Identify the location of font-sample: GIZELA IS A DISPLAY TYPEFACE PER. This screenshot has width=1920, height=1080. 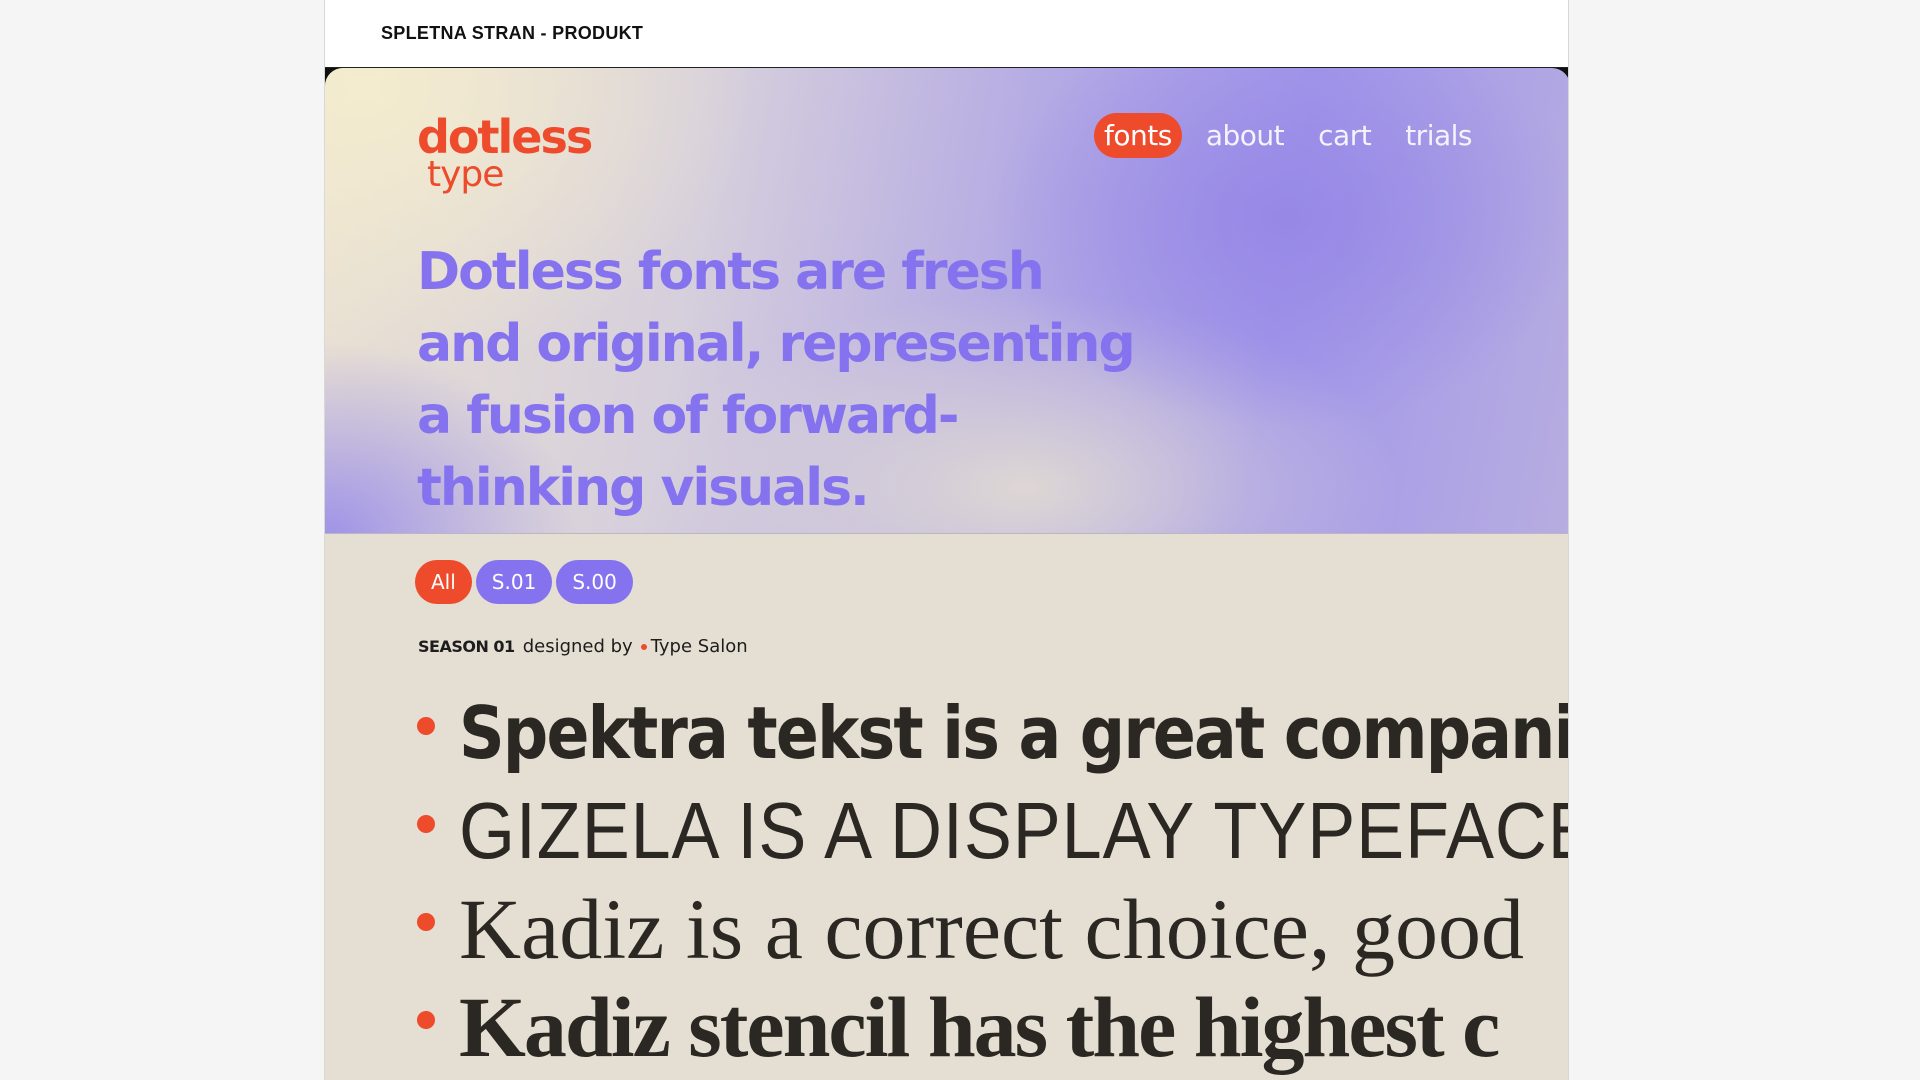
(1014, 830).